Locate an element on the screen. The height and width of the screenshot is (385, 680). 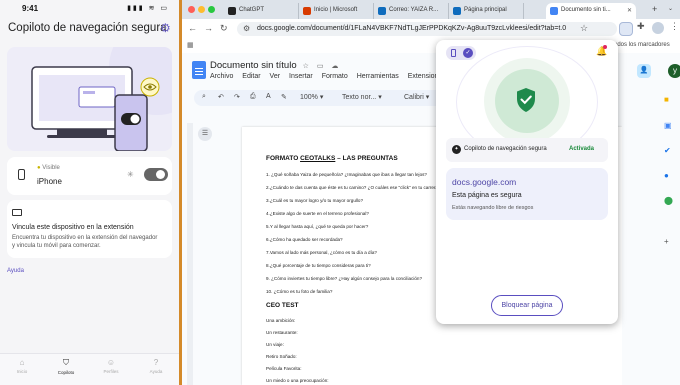
tab-perfiles: ☺ Perfiles is located at coordinates (111, 366).